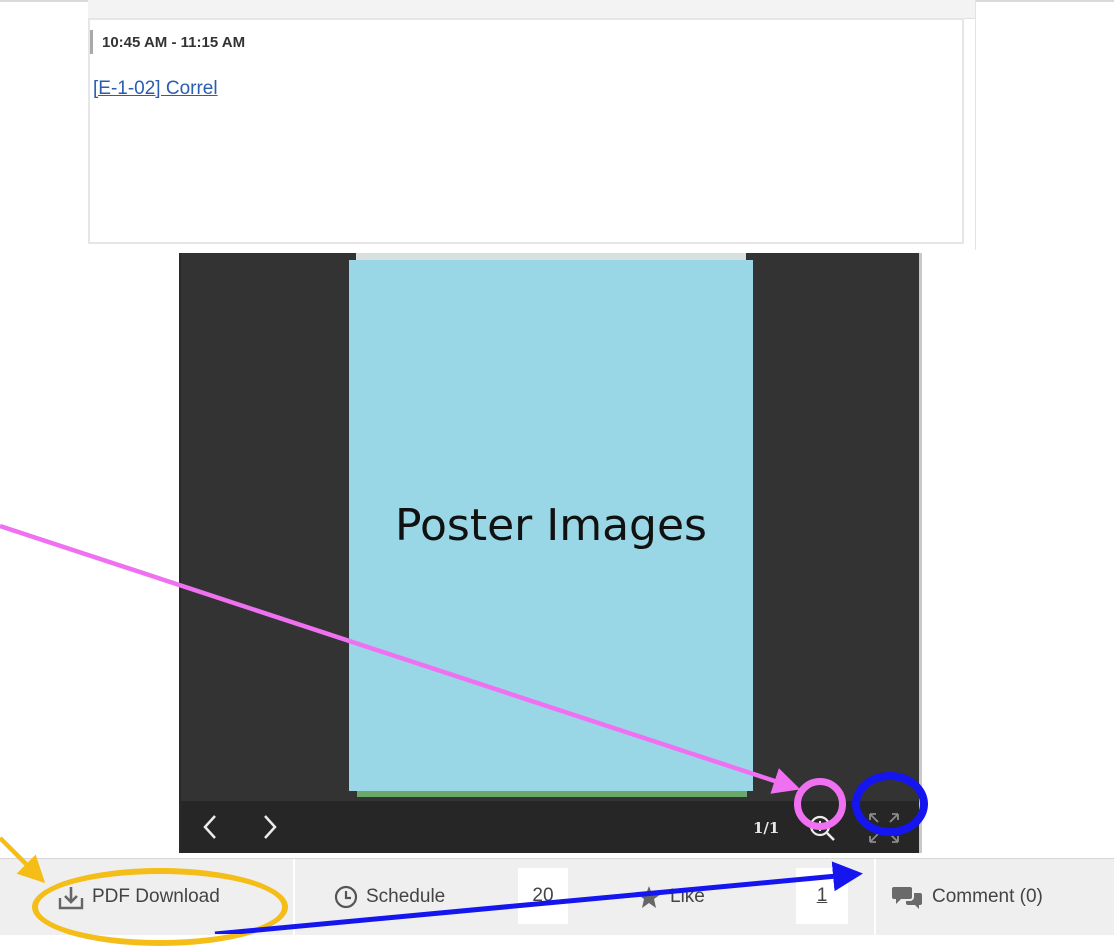 Image resolution: width=1114 pixels, height=946 pixels. I want to click on pdf-download-highlight-circle, so click(160, 907).